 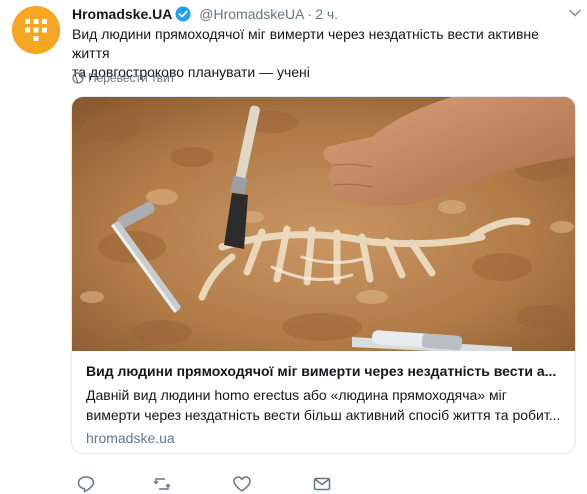 I want to click on translate-tweet-link: Перевести твит, so click(x=123, y=79).